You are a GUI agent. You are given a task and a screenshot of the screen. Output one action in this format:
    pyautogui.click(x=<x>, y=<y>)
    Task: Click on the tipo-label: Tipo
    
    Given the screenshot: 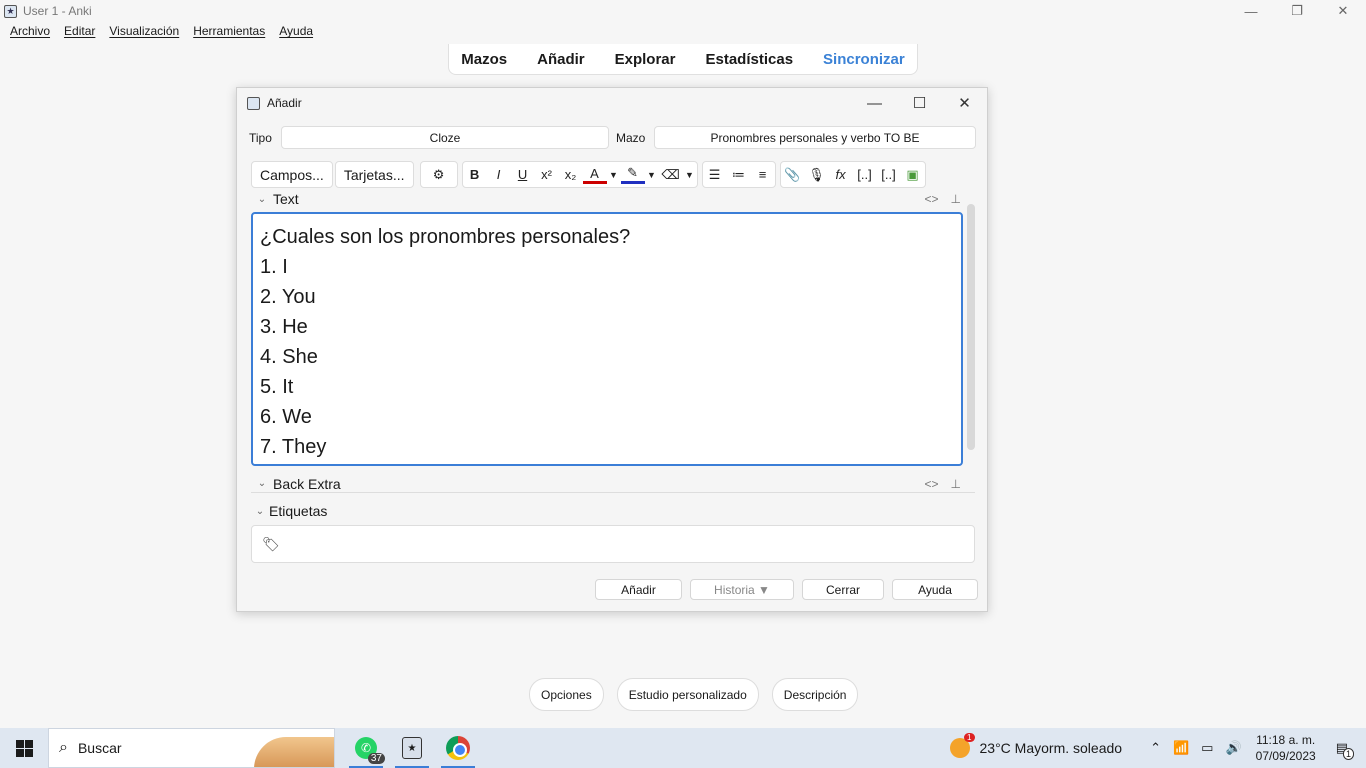 What is the action you would take?
    pyautogui.click(x=260, y=137)
    